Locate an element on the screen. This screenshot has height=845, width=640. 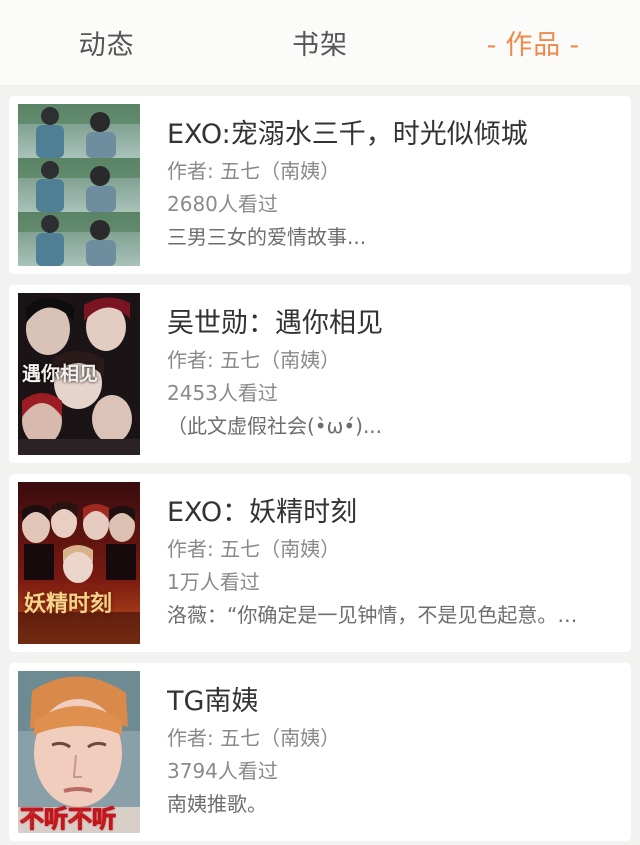
tab-works: - 作品 - is located at coordinates (533, 42).